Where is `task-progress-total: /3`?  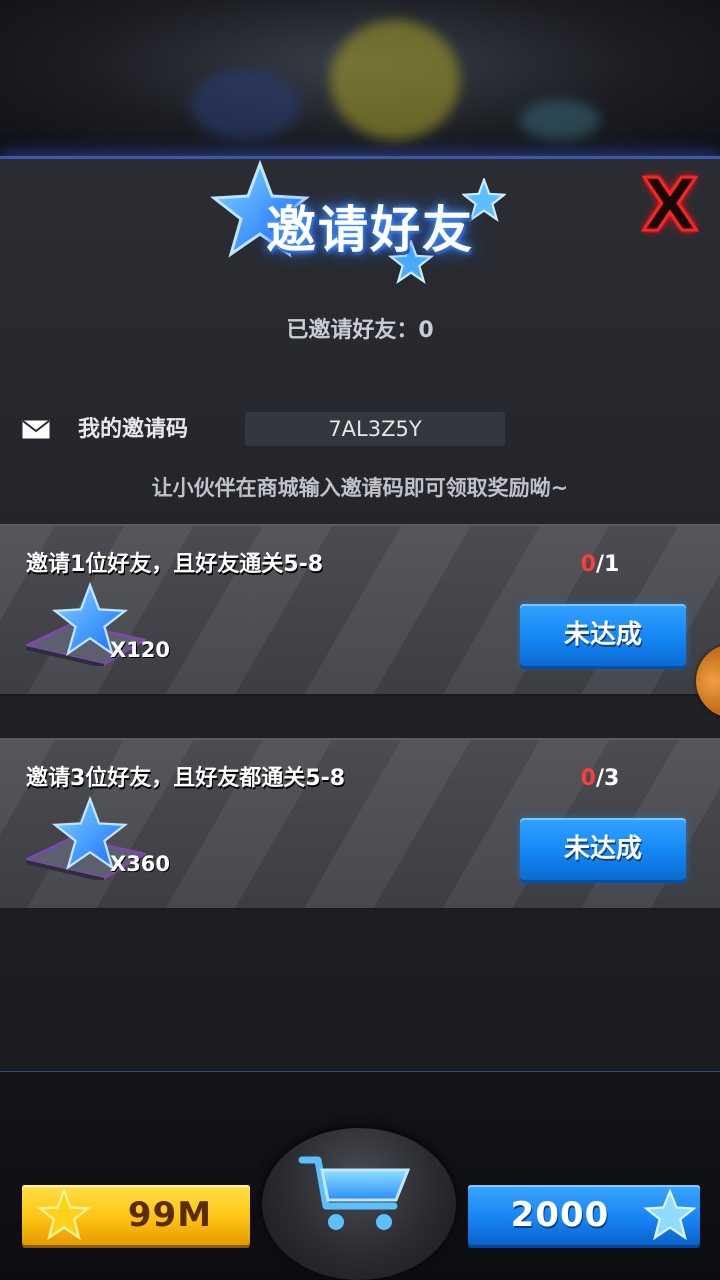
task-progress-total: /3 is located at coordinates (607, 778).